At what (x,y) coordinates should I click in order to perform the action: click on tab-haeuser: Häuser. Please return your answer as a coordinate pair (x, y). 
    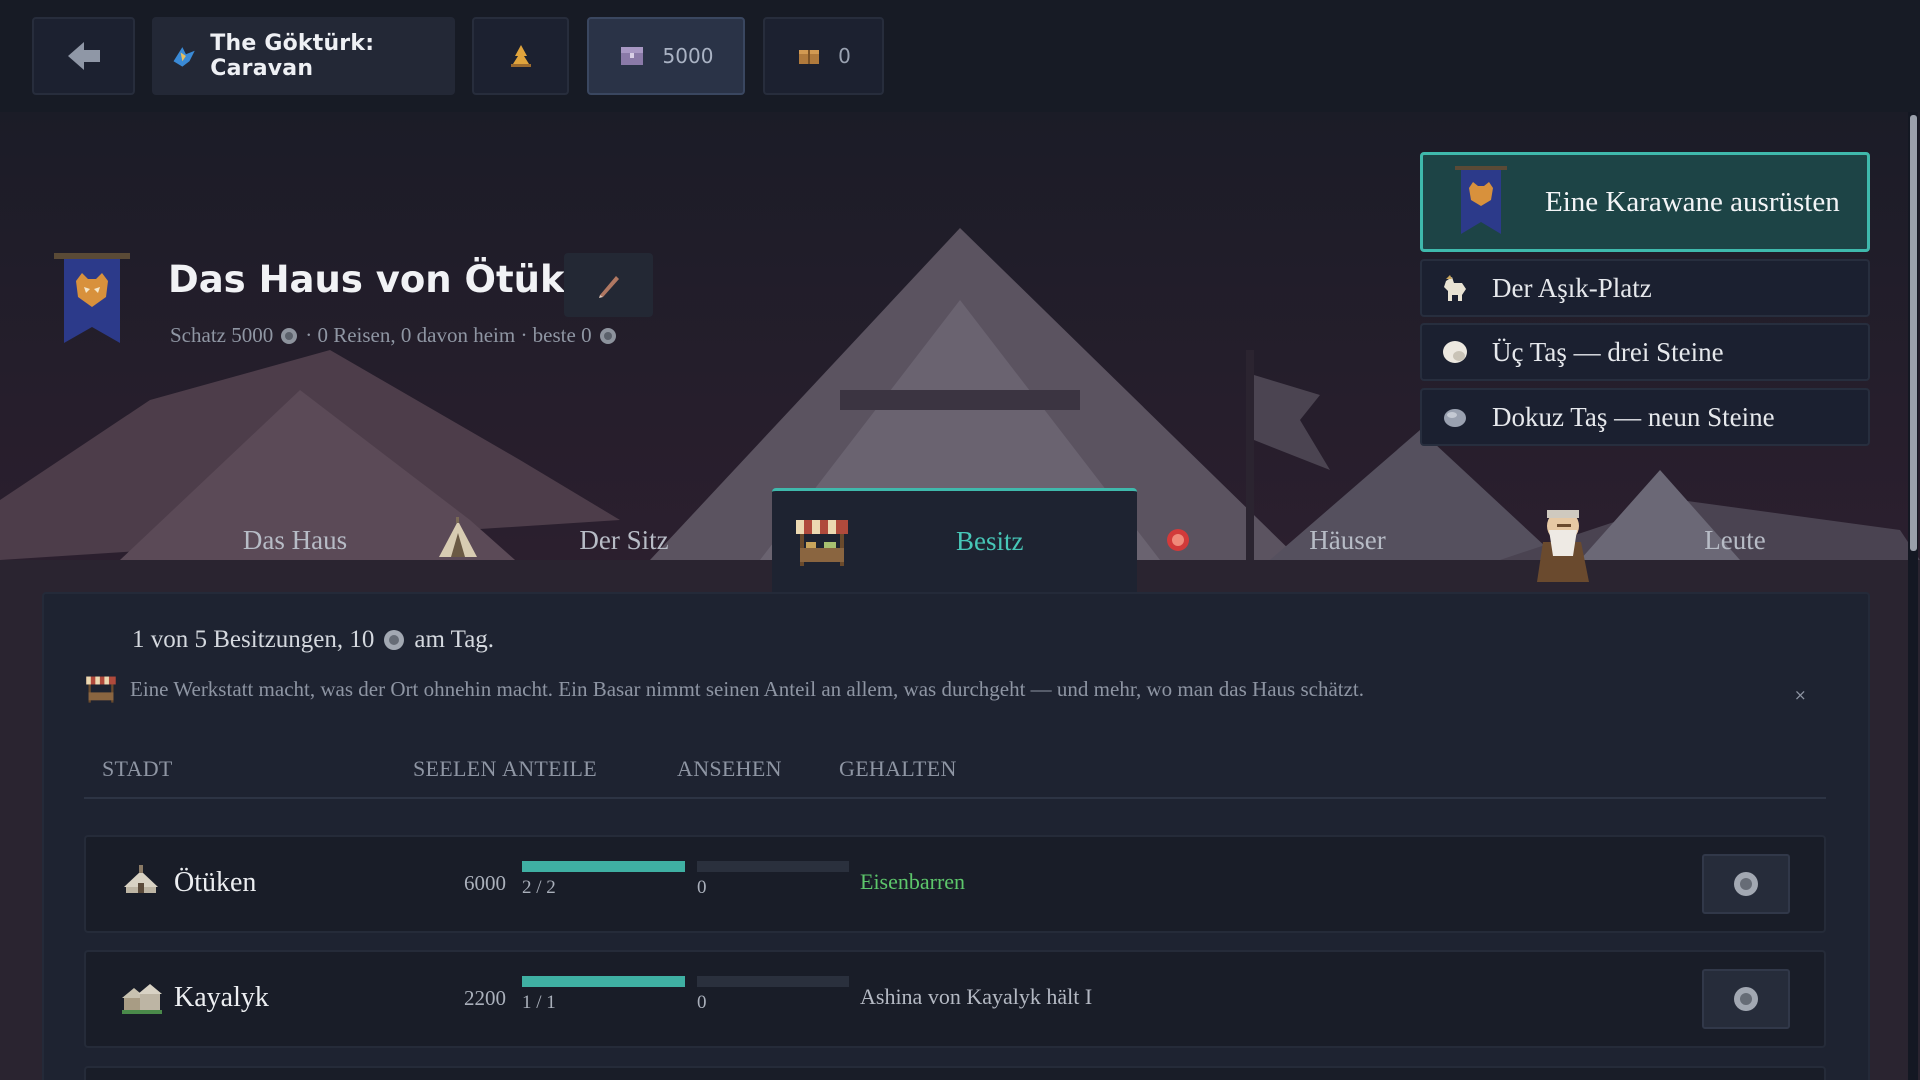
    Looking at the image, I should click on (1347, 540).